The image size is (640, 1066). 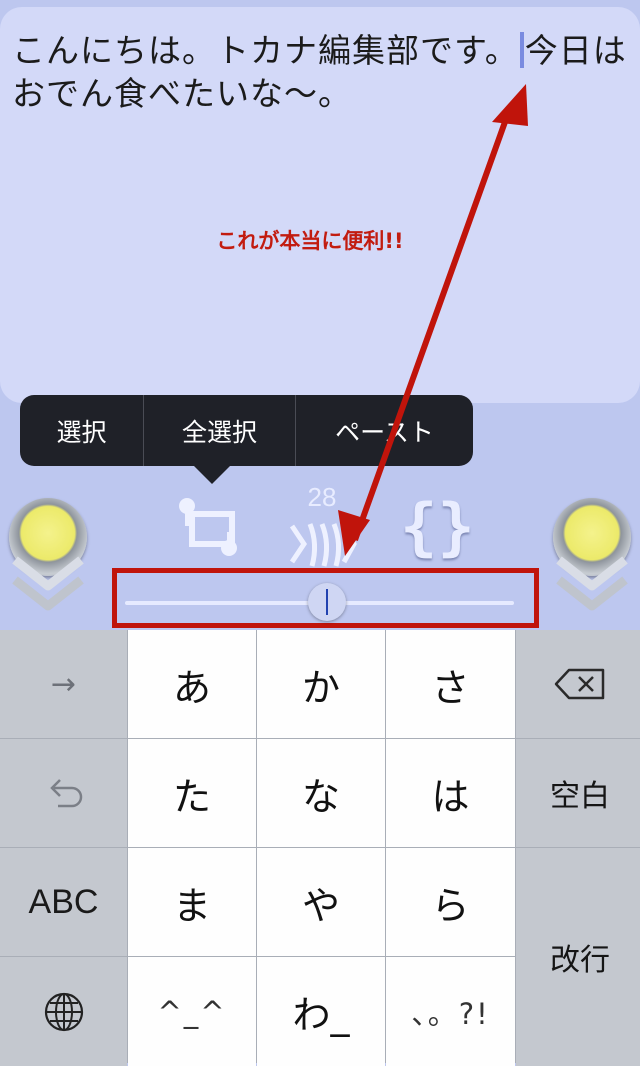 What do you see at coordinates (327, 602) in the screenshot?
I see `cursor-slider-thumb` at bounding box center [327, 602].